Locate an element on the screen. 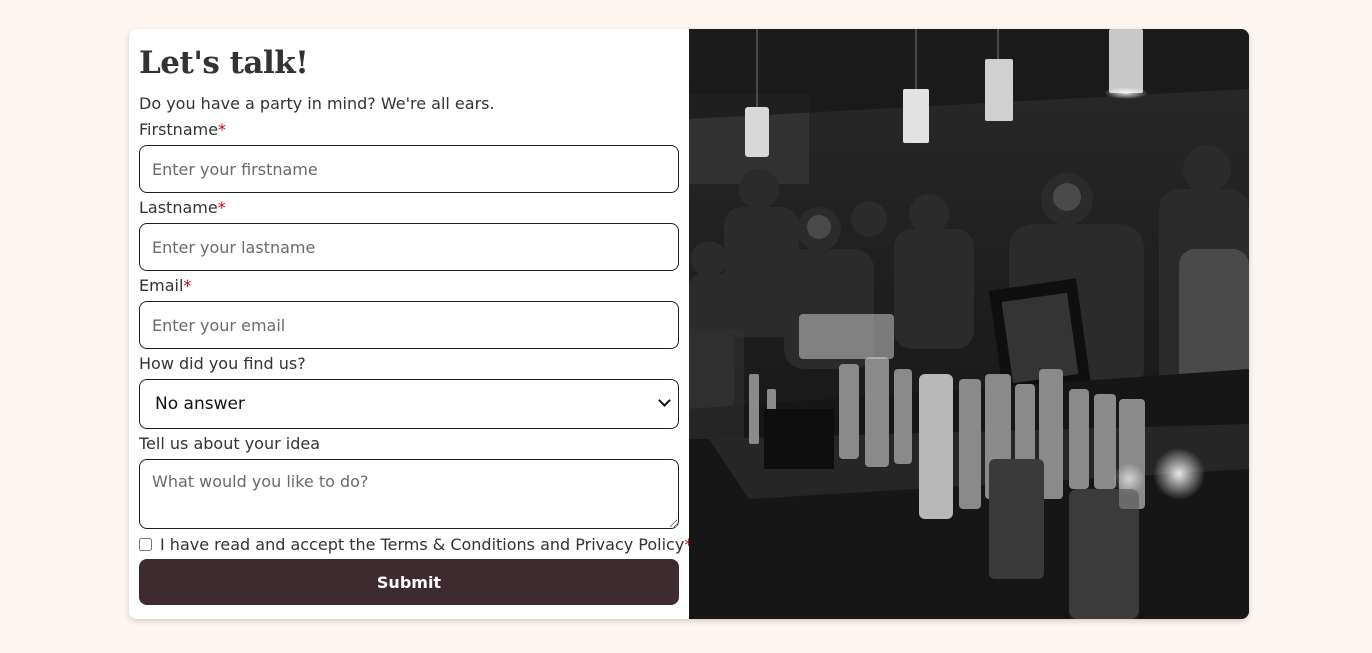 The height and width of the screenshot is (653, 1372). idea-label: Tell us about your idea is located at coordinates (229, 443).